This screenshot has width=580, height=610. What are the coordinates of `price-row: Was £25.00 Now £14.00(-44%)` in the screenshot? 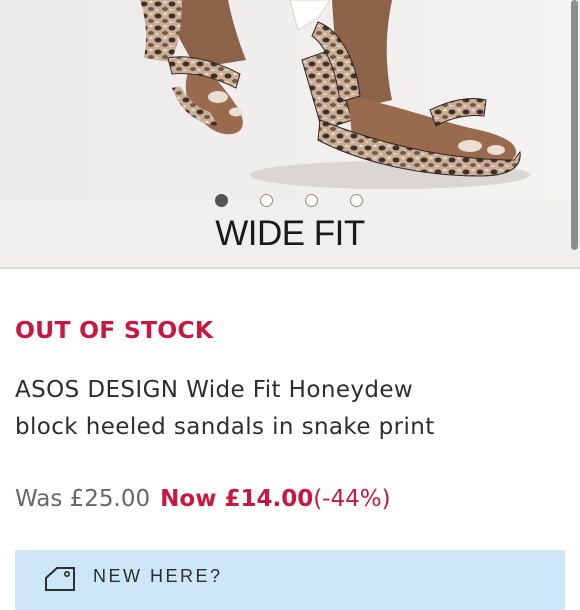 It's located at (203, 499).